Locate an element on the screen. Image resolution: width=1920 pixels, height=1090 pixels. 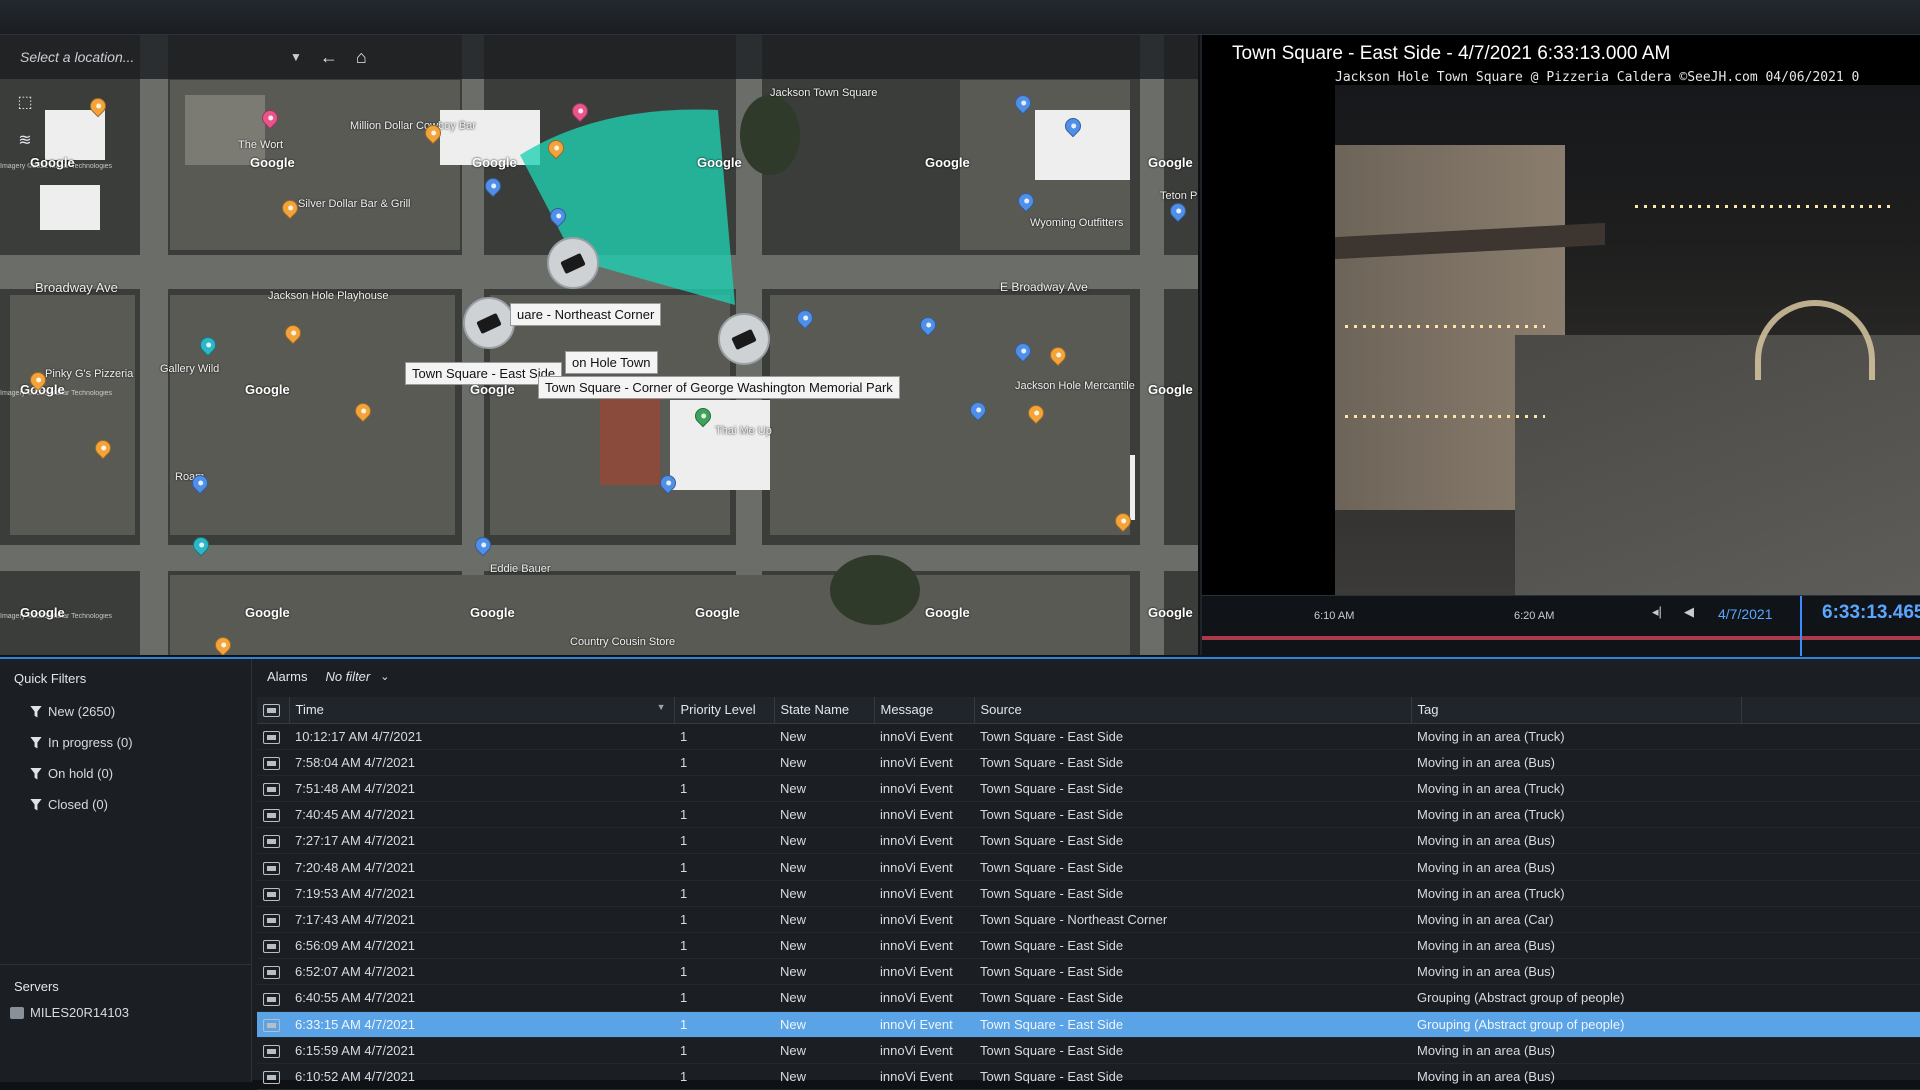
map-place-label: Teton Pines is located at coordinates (1179, 196).